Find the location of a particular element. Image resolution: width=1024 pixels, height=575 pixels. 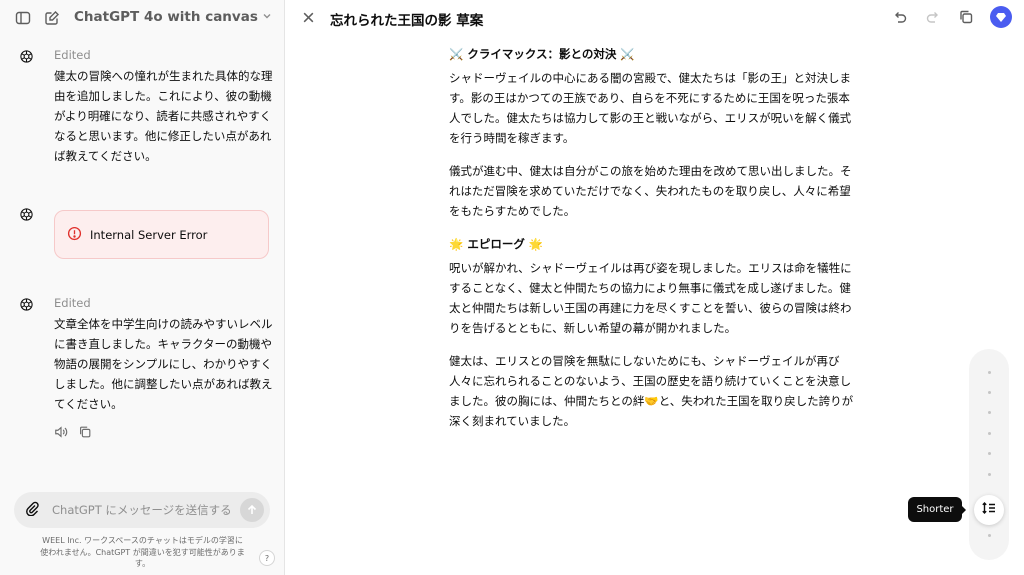

adjust-length-button is located at coordinates (989, 510).